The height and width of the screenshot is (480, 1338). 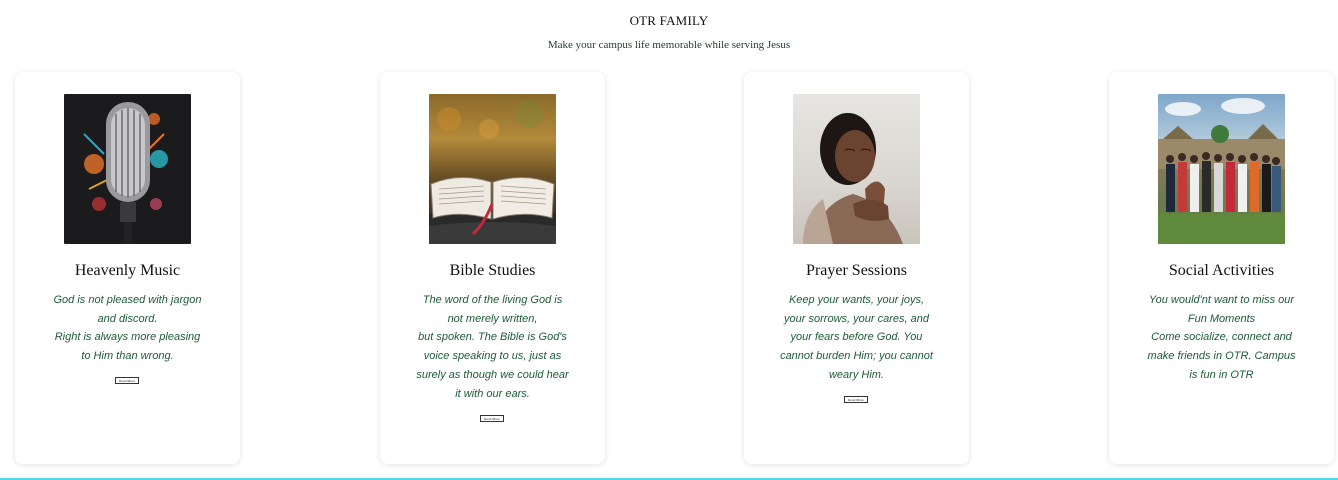 I want to click on open-bible-icon, so click(x=492, y=172).